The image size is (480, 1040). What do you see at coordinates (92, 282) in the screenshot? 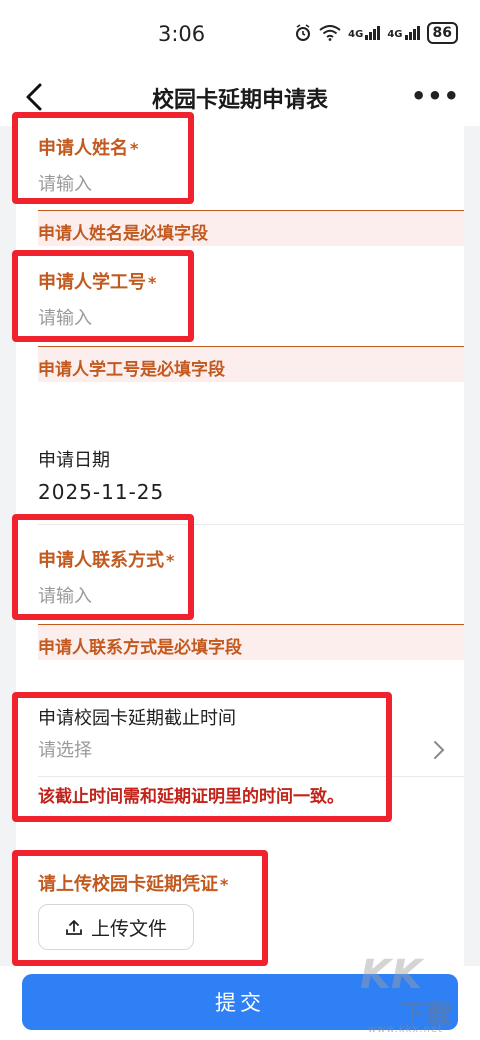
I see `student-id-label-text: 申请人学工号` at bounding box center [92, 282].